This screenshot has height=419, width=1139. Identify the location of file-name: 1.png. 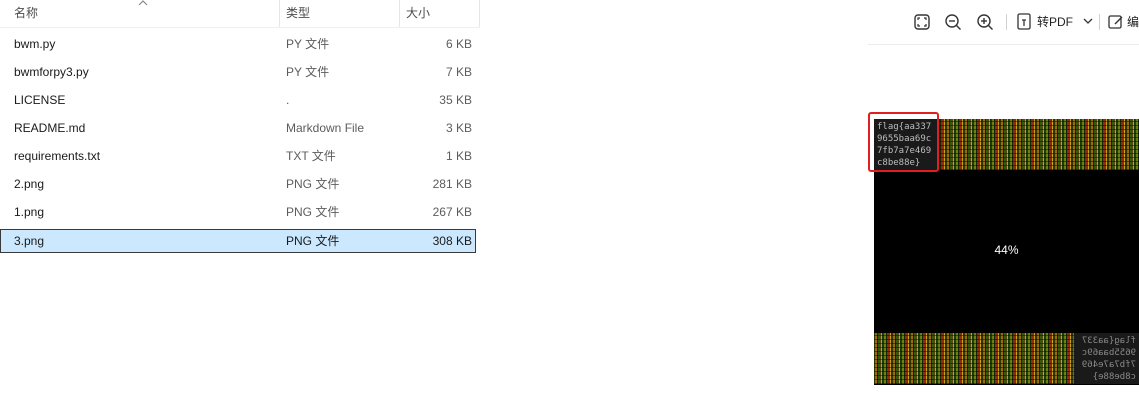
(29, 212).